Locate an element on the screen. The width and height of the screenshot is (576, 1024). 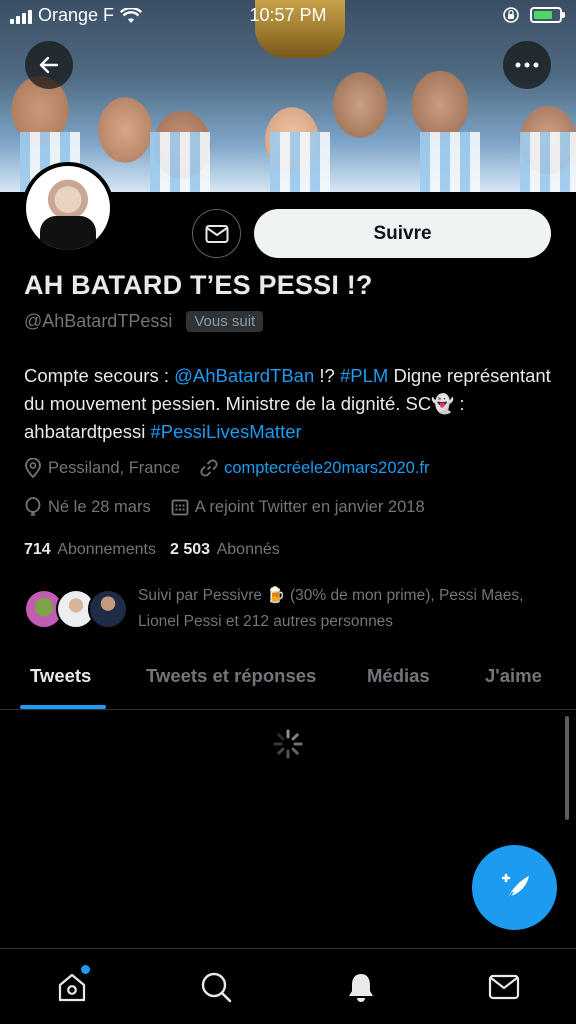
tab-tweets-replies: Tweets et réponses is located at coordinates (231, 676).